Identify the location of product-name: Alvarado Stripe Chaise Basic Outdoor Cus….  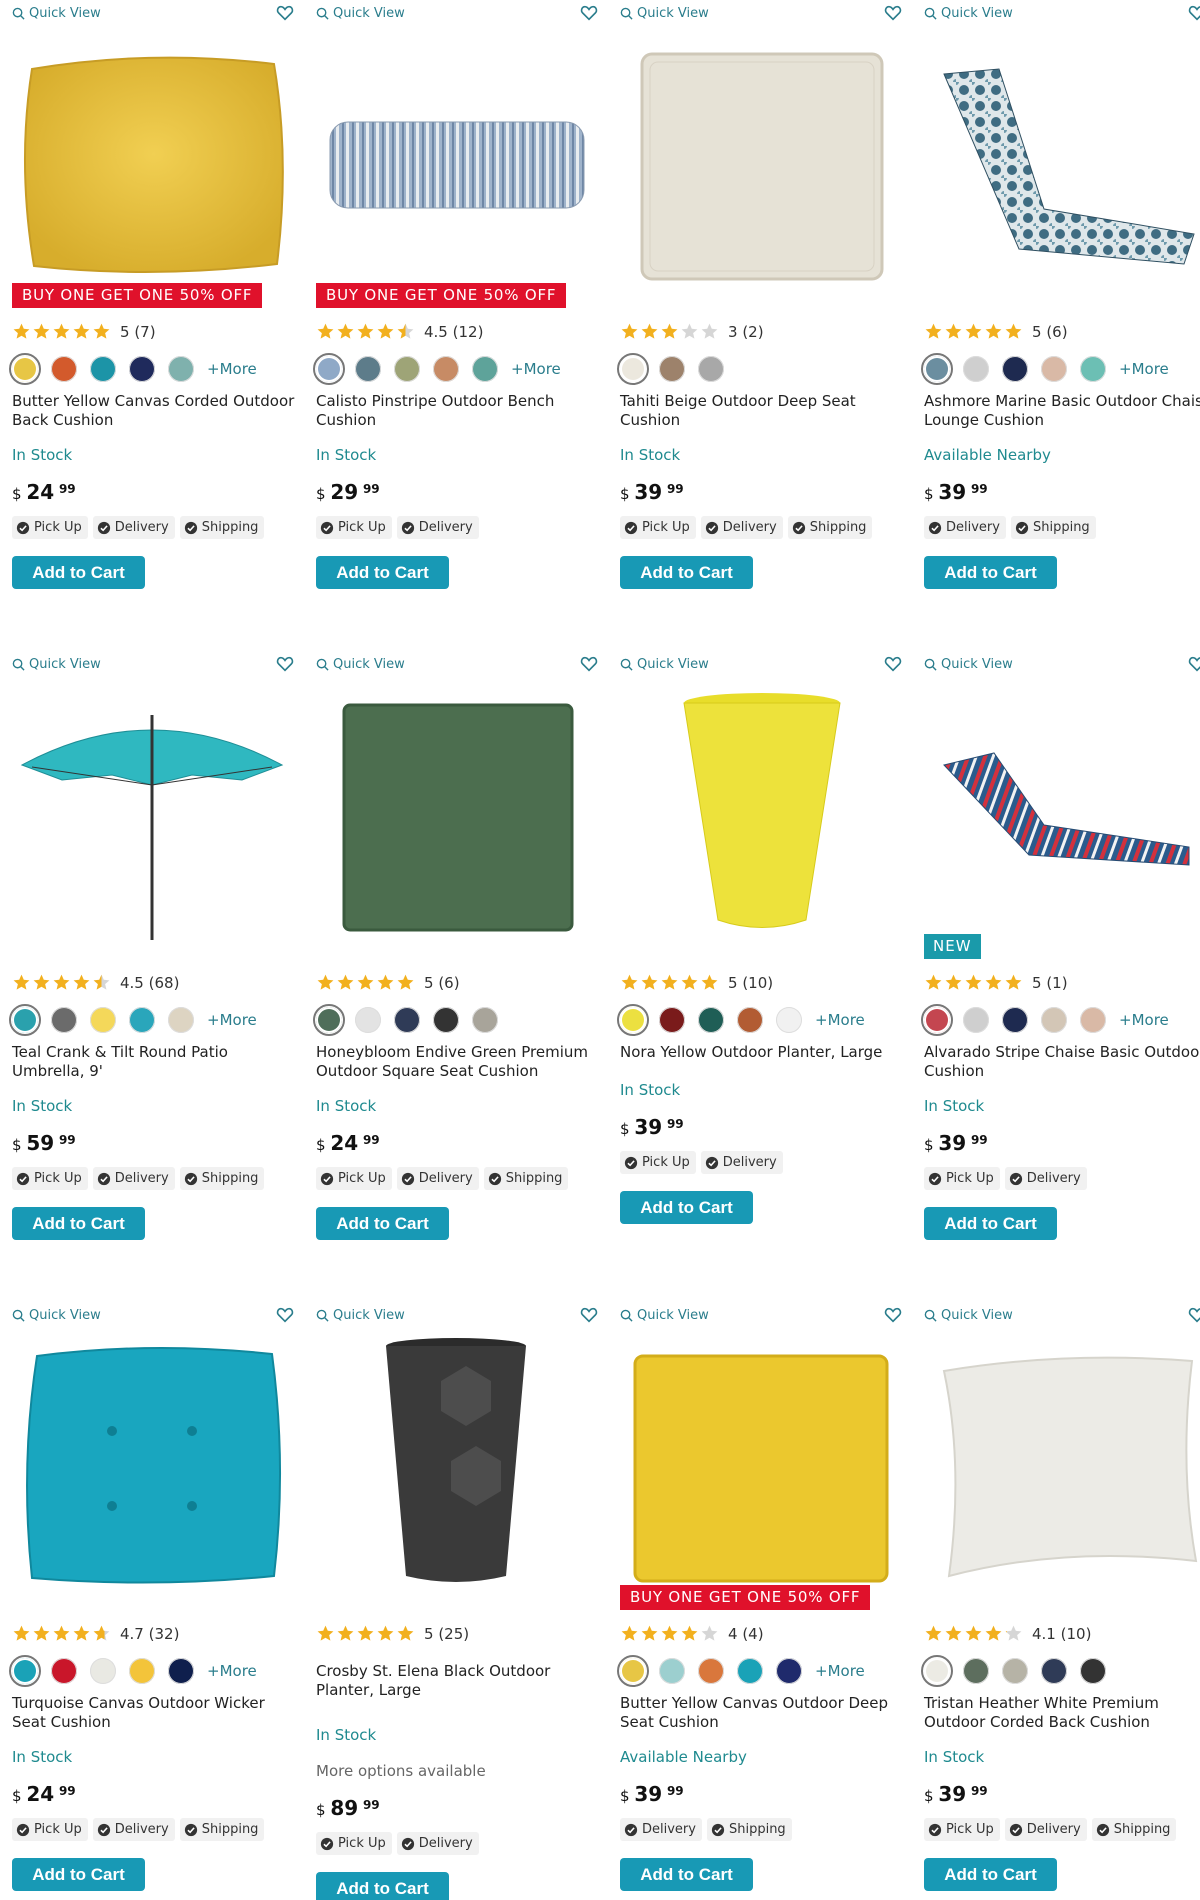
(1062, 1062).